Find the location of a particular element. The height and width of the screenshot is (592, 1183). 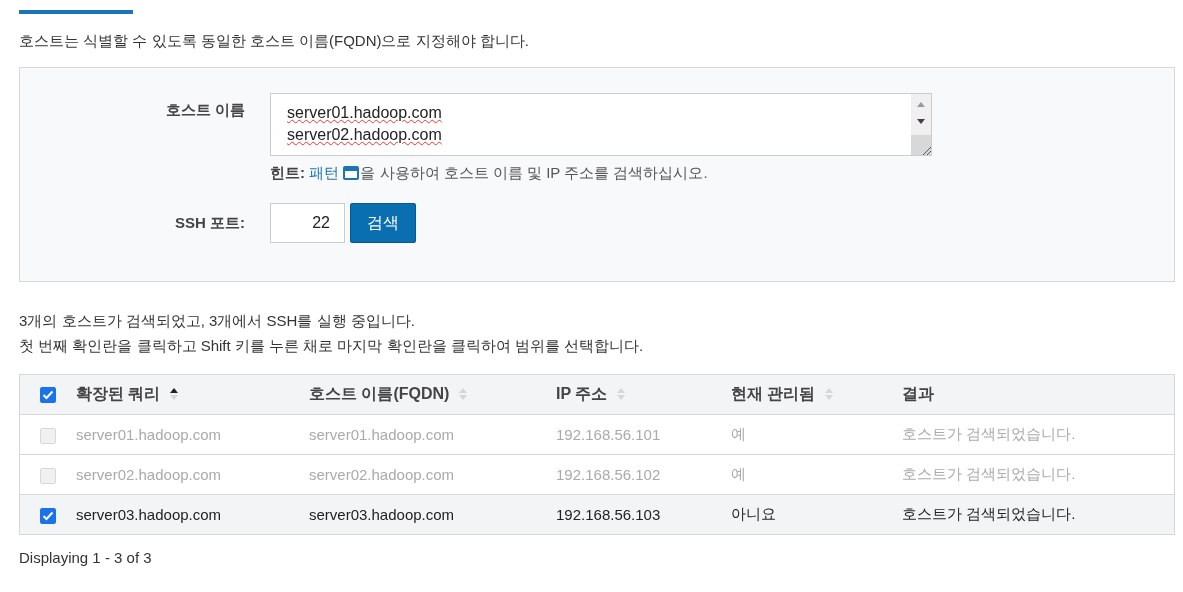

scroll-up-icon is located at coordinates (921, 104).